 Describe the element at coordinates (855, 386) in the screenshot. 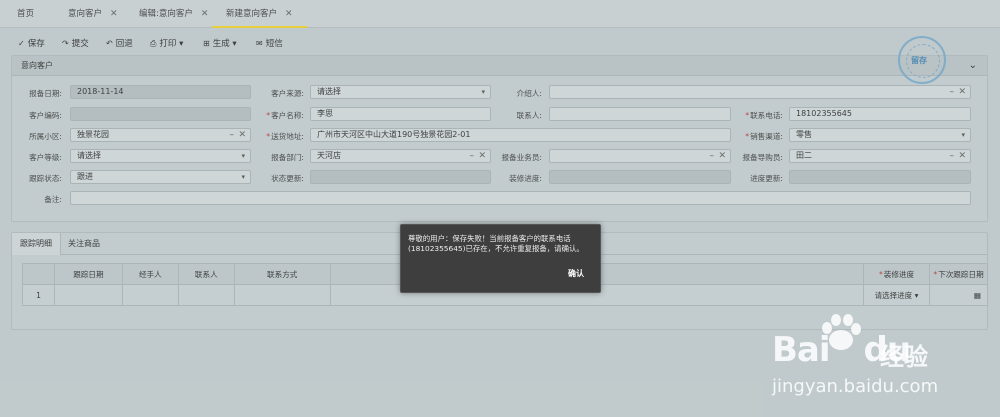

I see `watermark-url: jingyan.baidu.com` at that location.